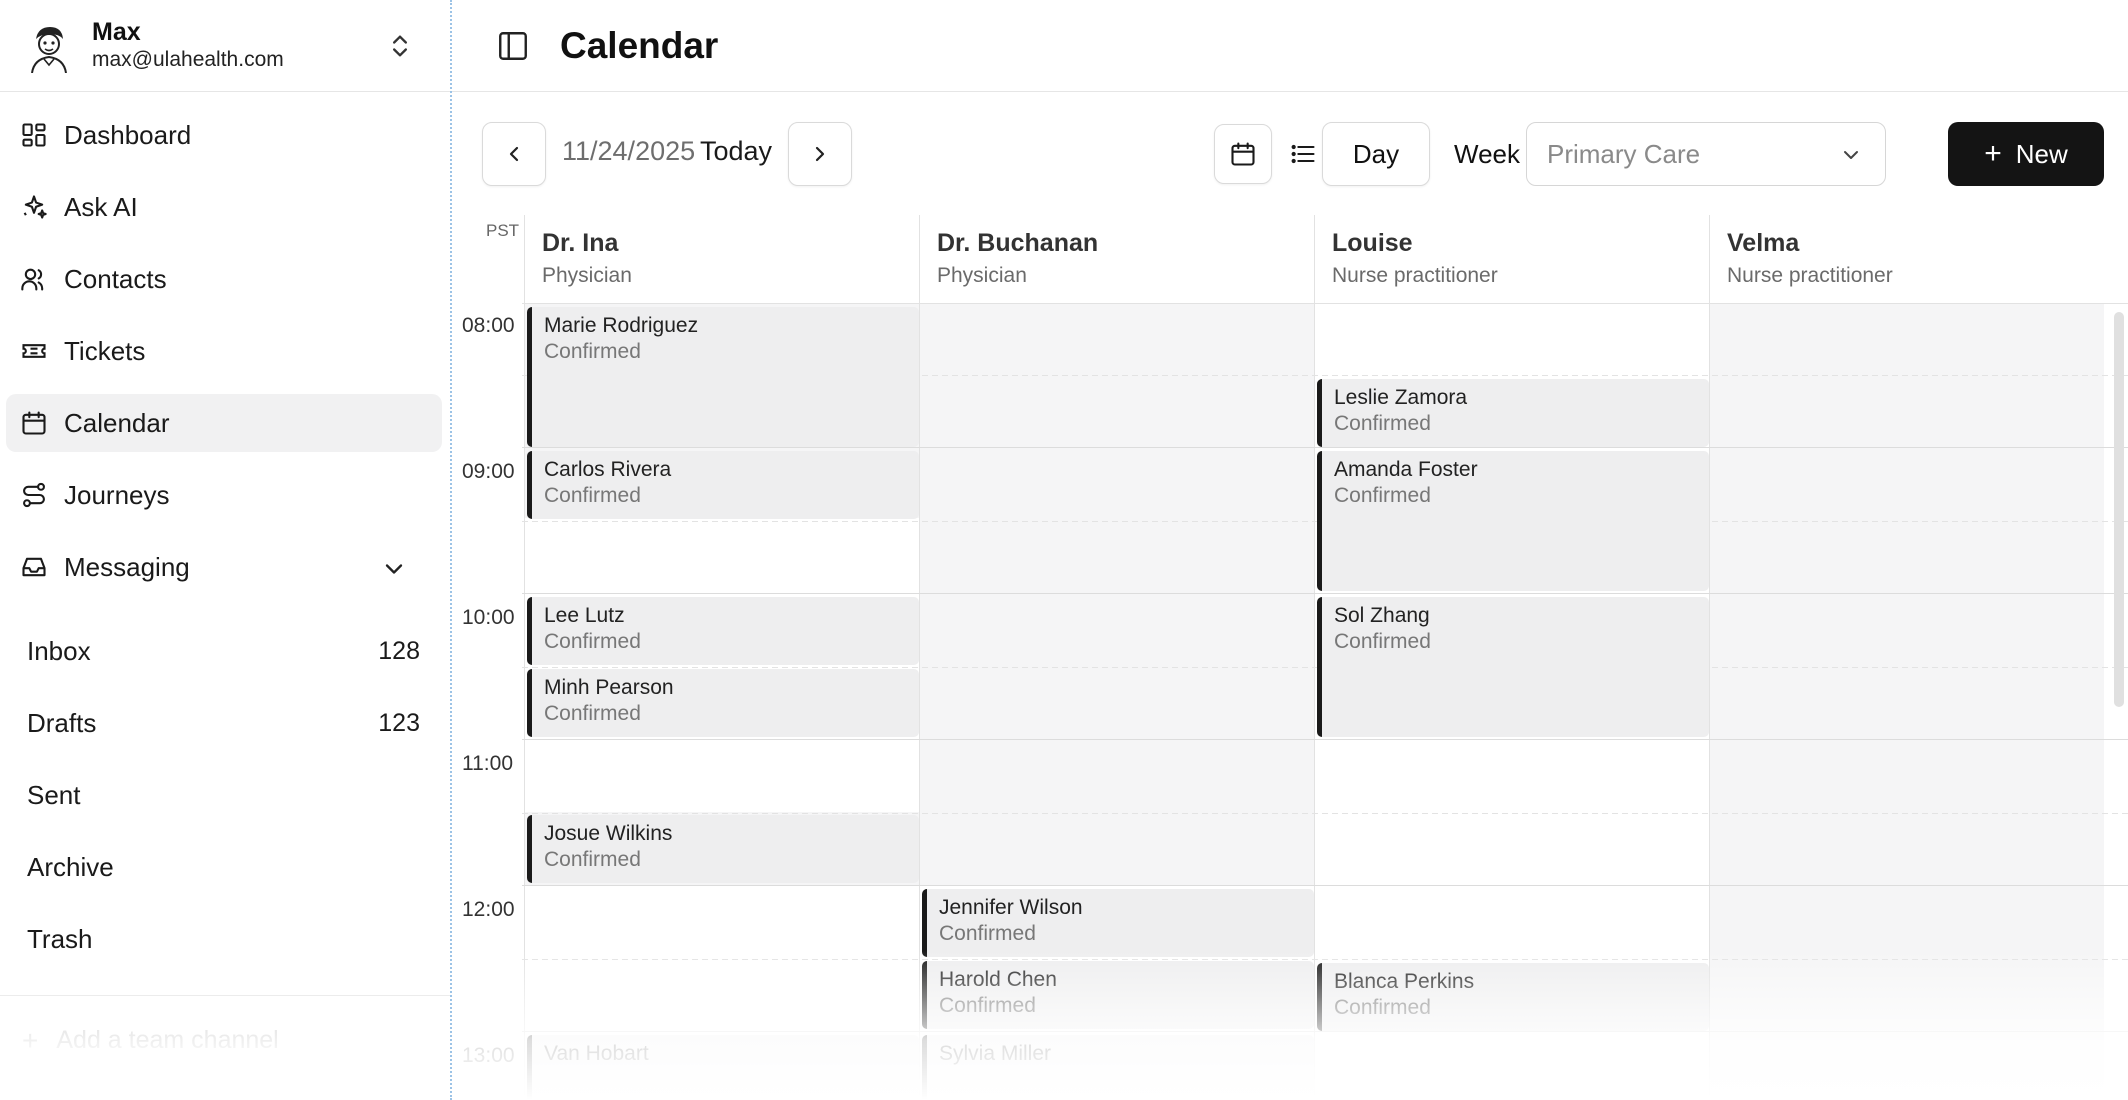  I want to click on appointment-event: Jennifer Wilson Confirmed, so click(1118, 923).